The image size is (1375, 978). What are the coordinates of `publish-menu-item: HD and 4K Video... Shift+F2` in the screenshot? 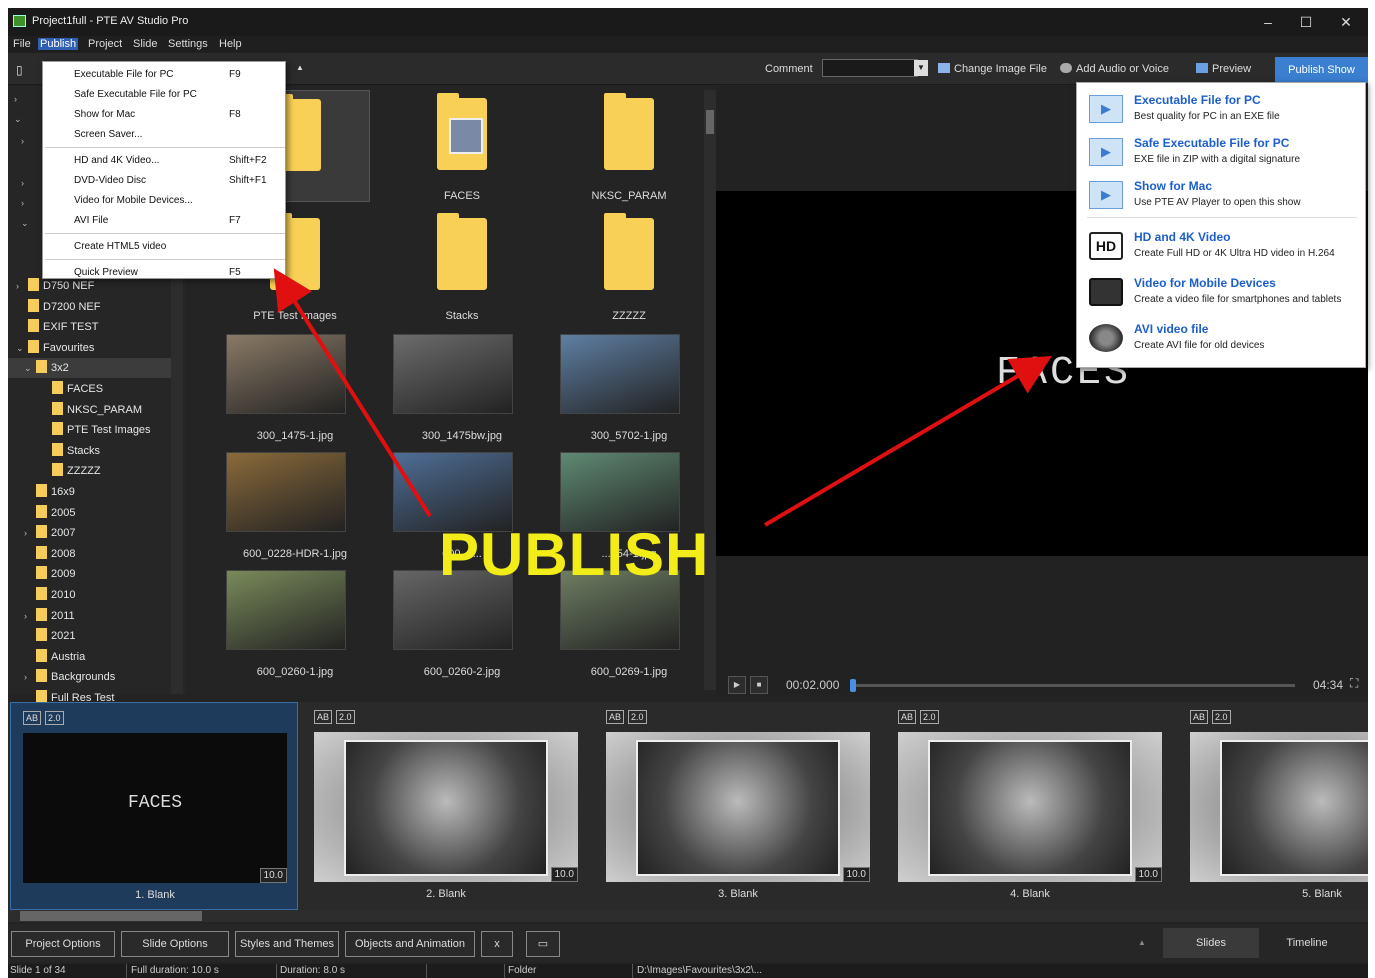 It's located at (165, 160).